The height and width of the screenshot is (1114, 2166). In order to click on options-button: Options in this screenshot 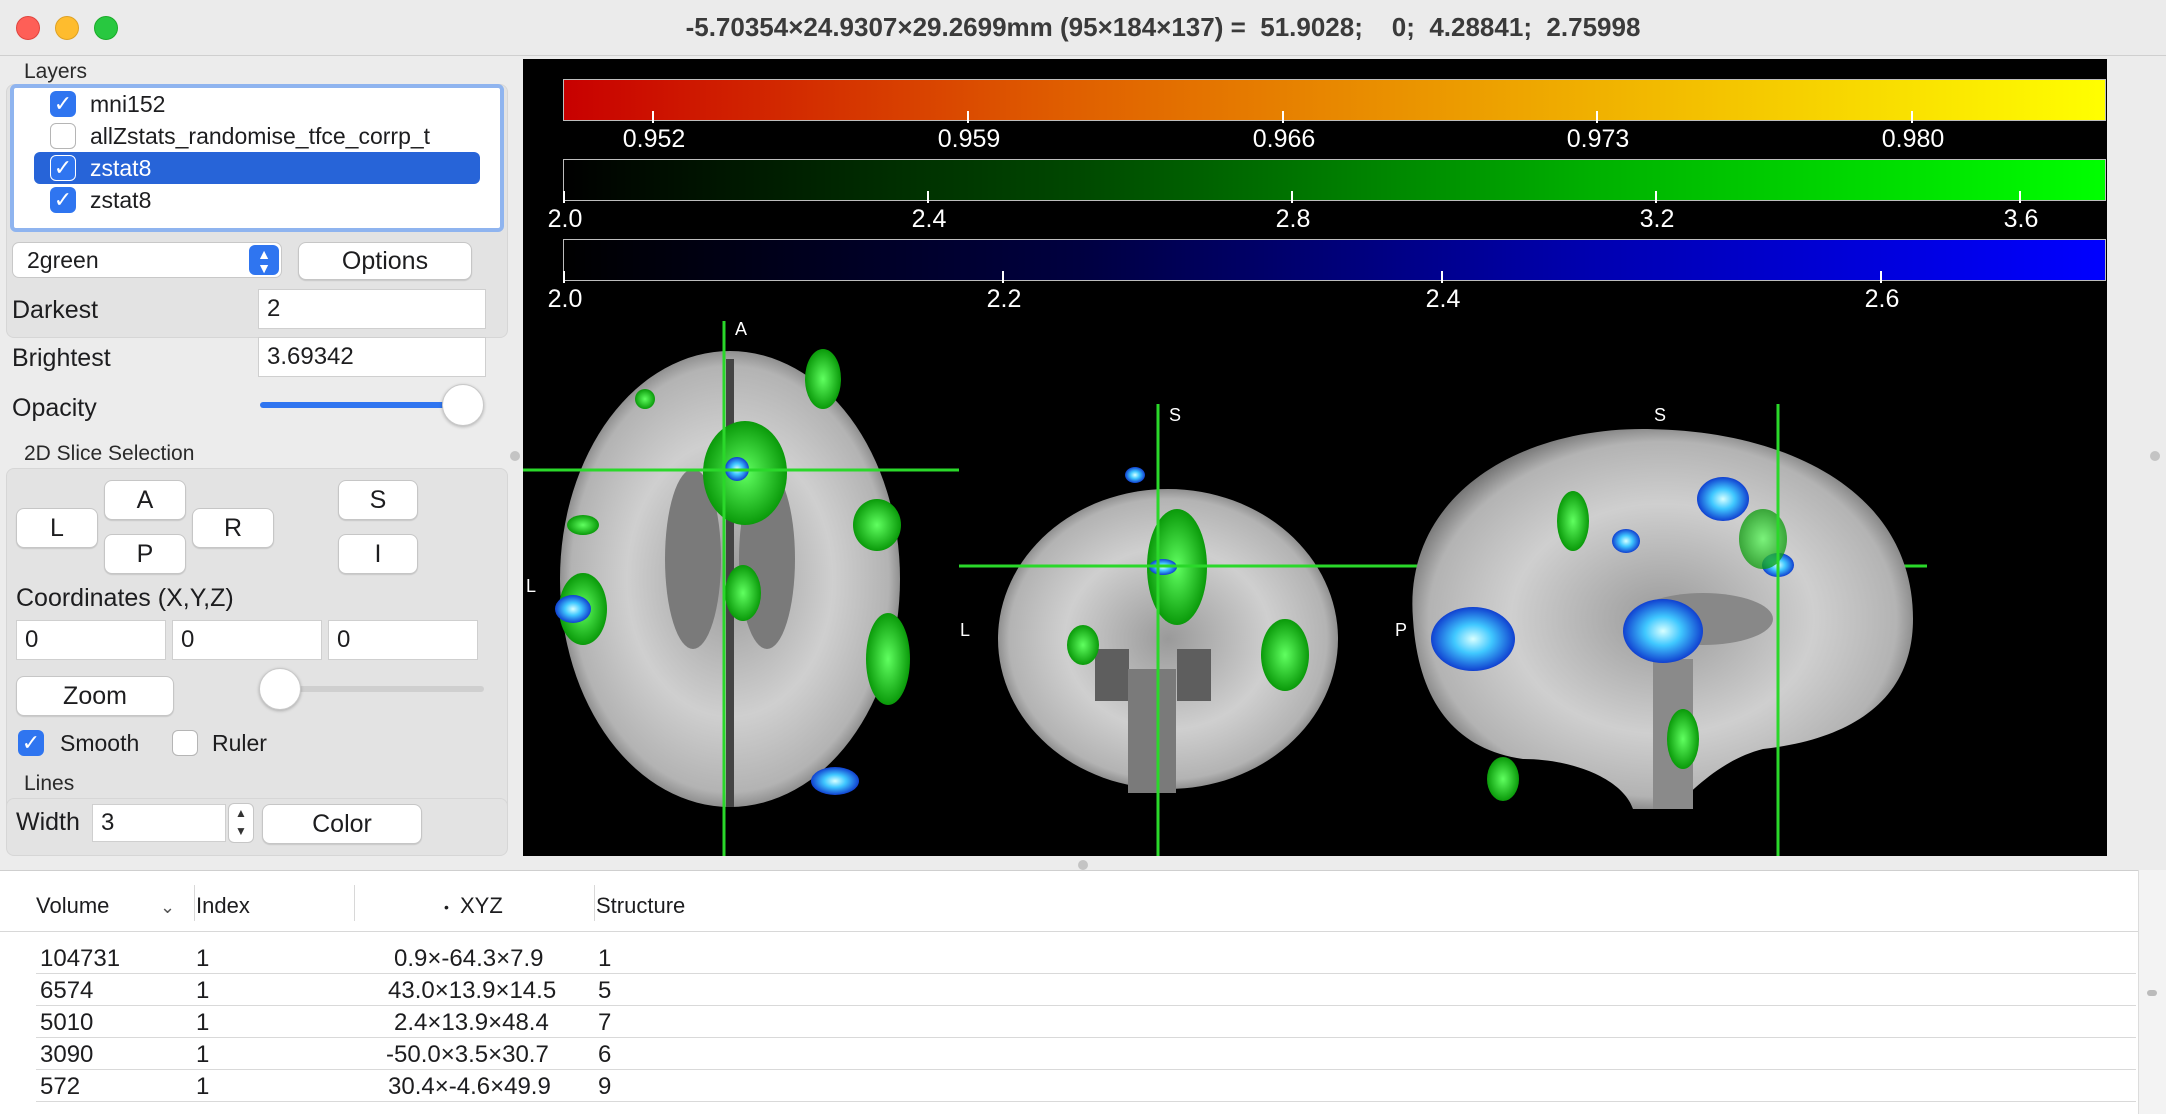, I will do `click(385, 261)`.